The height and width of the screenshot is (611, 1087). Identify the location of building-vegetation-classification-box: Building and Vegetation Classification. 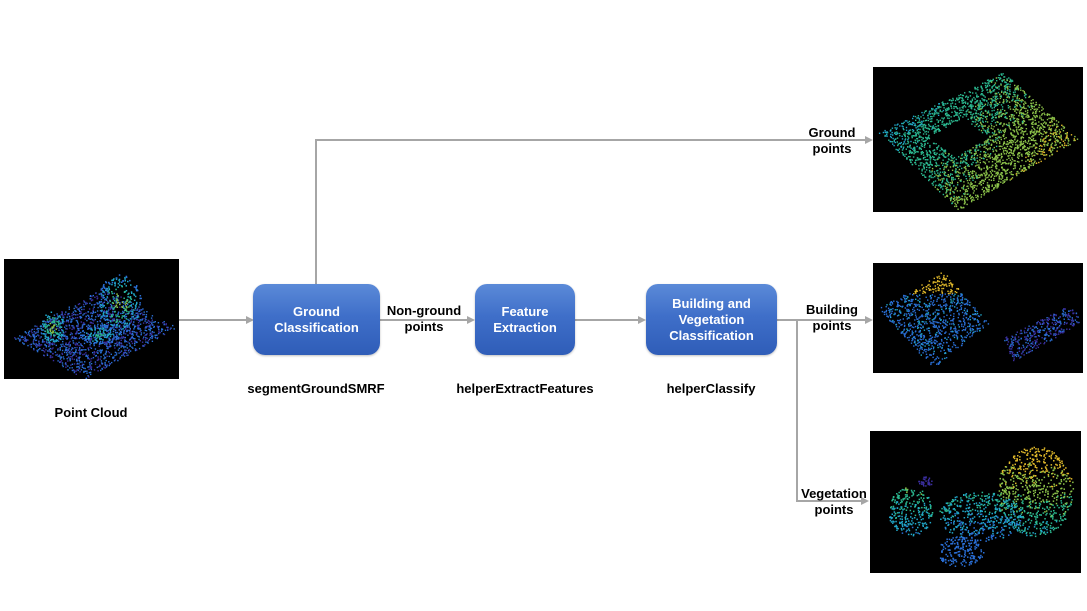
(711, 319).